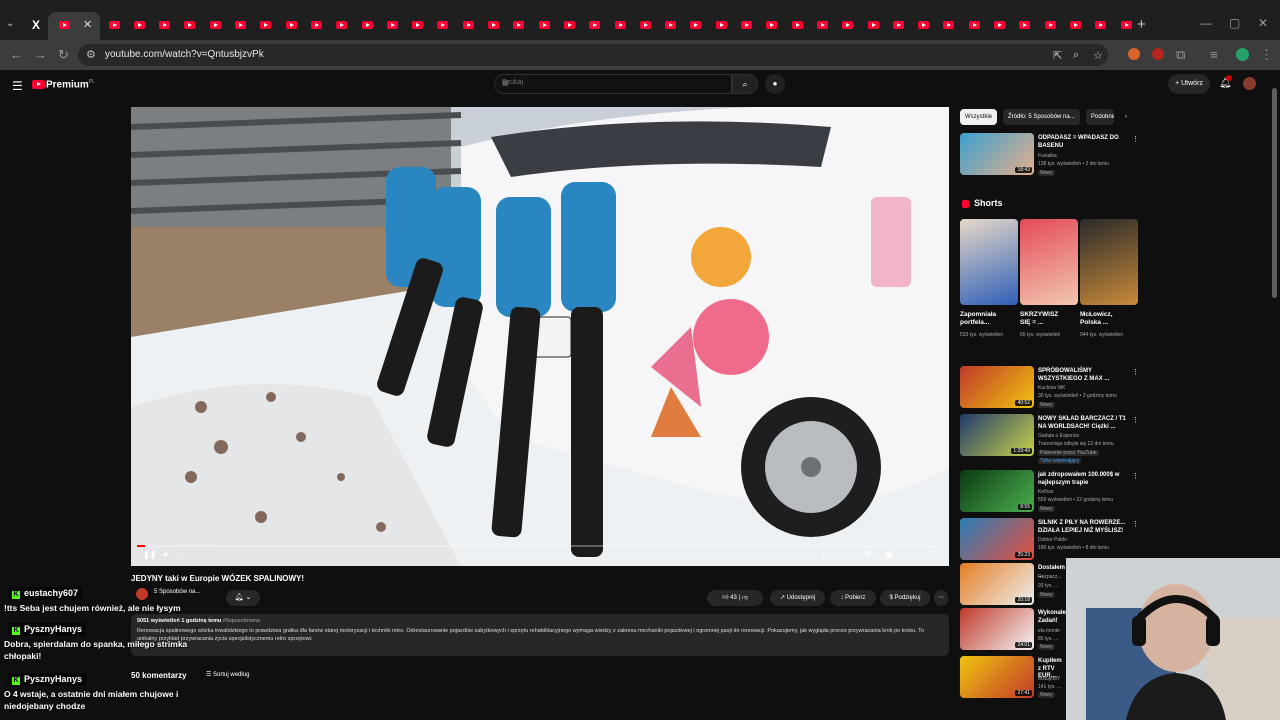 This screenshot has width=1280, height=720. I want to click on close-tab-icon: ✕, so click(87, 24).